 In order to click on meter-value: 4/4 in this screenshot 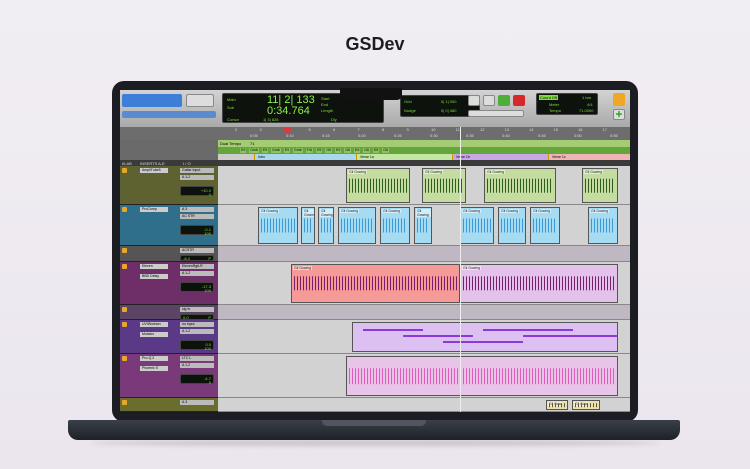, I will do `click(590, 104)`.